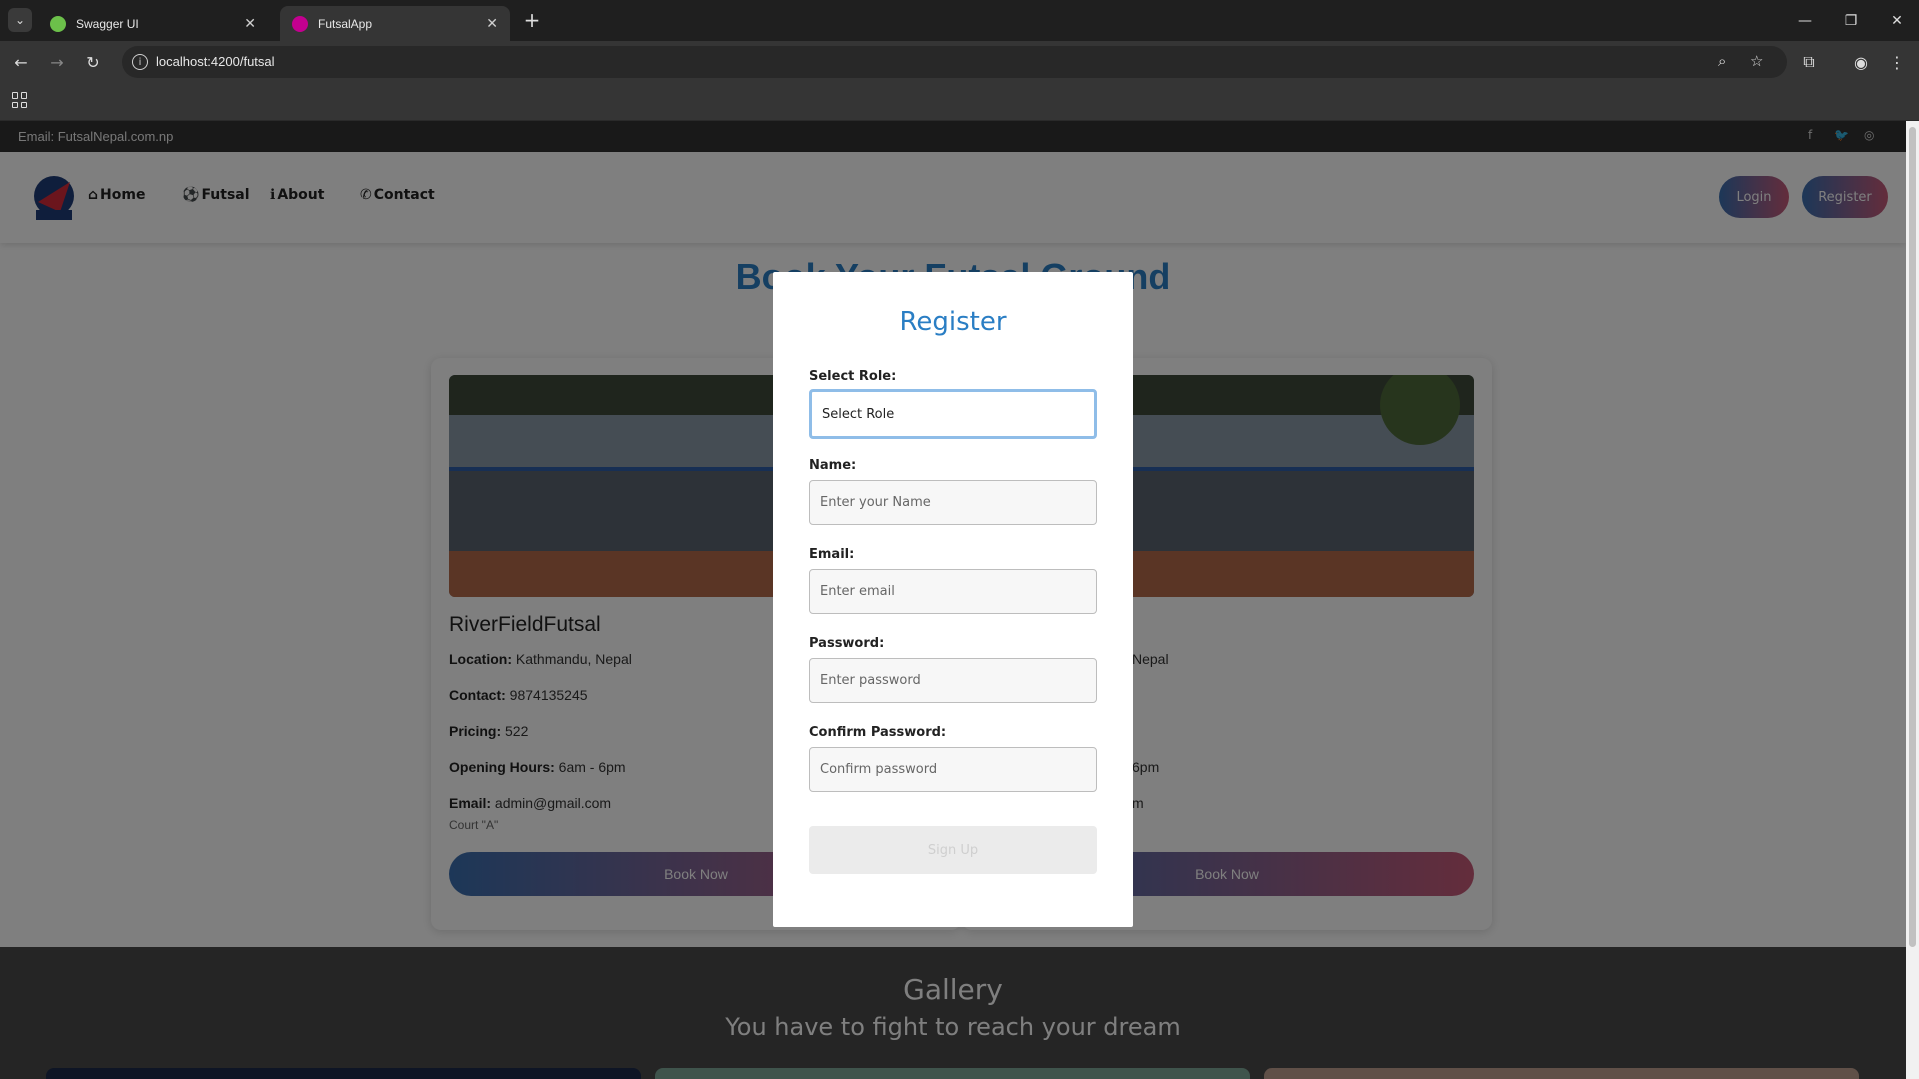  Describe the element at coordinates (57, 62) in the screenshot. I see `forward-icon: →` at that location.